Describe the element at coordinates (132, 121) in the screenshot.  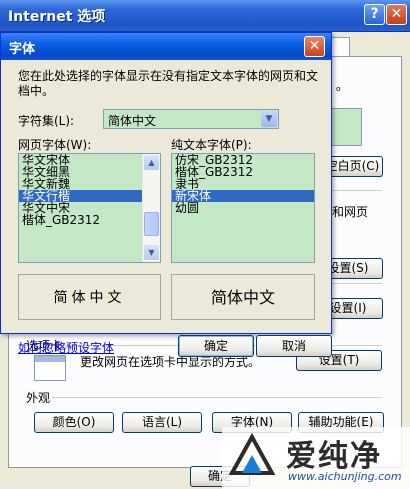
I see `charset-value: 简体中文` at that location.